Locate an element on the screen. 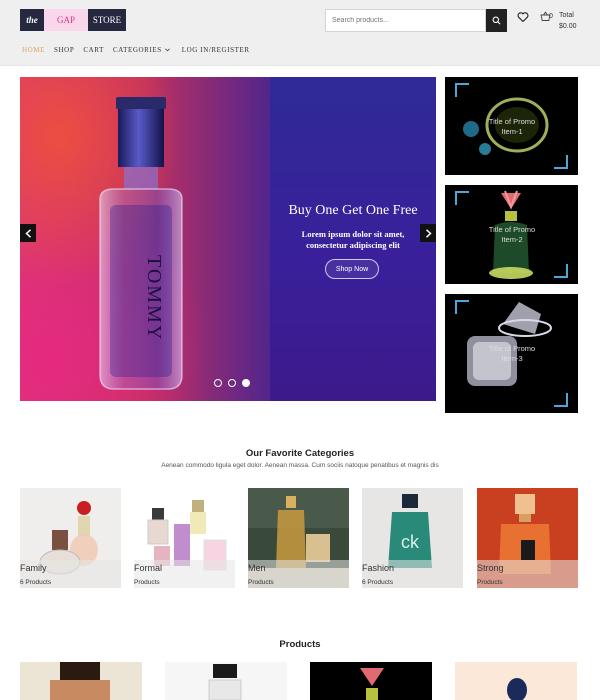 The height and width of the screenshot is (700, 600). search-icon is located at coordinates (496, 20).